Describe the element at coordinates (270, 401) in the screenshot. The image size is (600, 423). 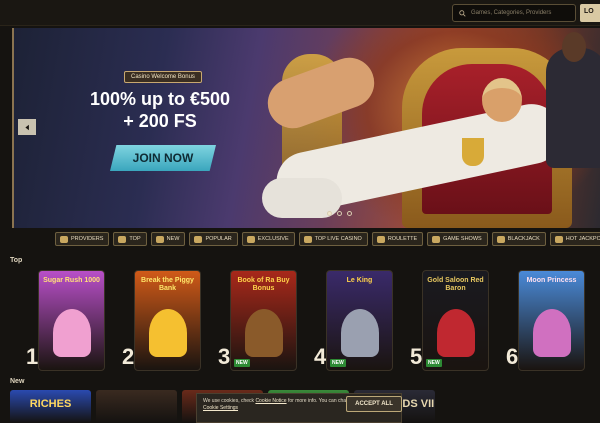
I see `cookie-notice-link: Cookie Notice` at that location.